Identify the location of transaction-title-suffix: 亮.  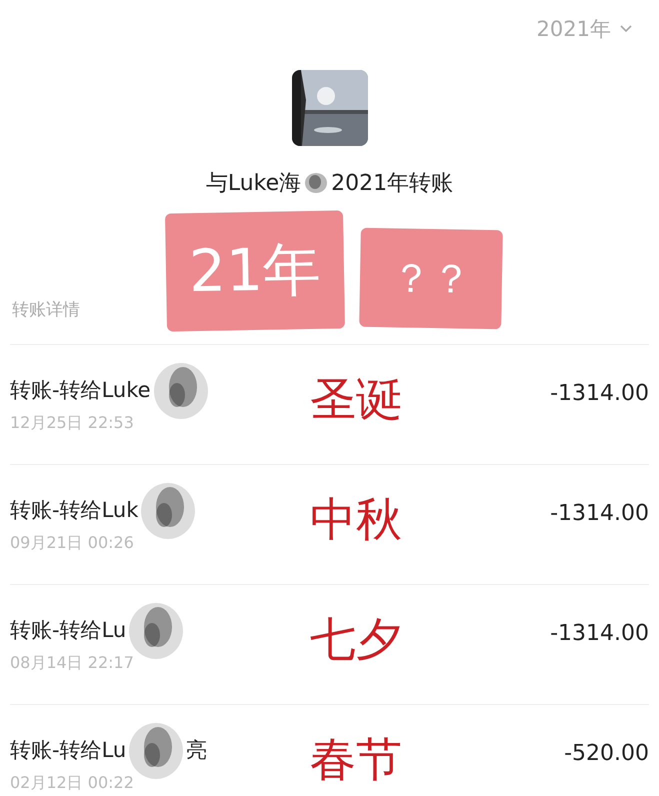
(197, 750).